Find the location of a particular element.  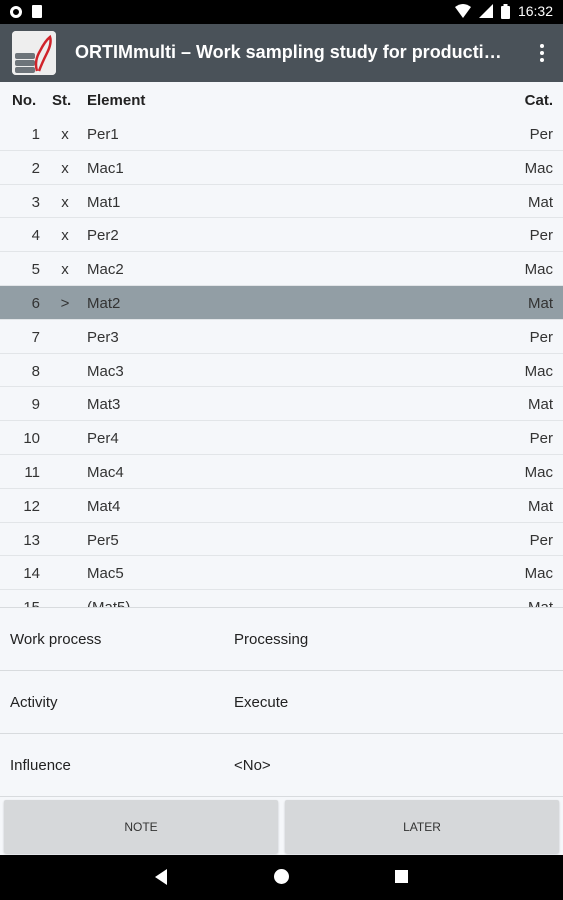

overflow-menu-icon is located at coordinates (542, 53).